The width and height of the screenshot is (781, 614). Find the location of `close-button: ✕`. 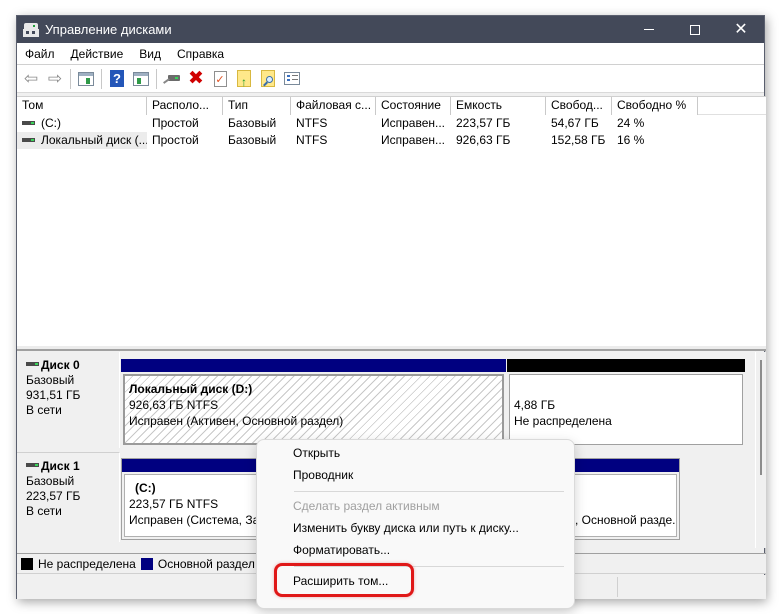

close-button: ✕ is located at coordinates (741, 29).